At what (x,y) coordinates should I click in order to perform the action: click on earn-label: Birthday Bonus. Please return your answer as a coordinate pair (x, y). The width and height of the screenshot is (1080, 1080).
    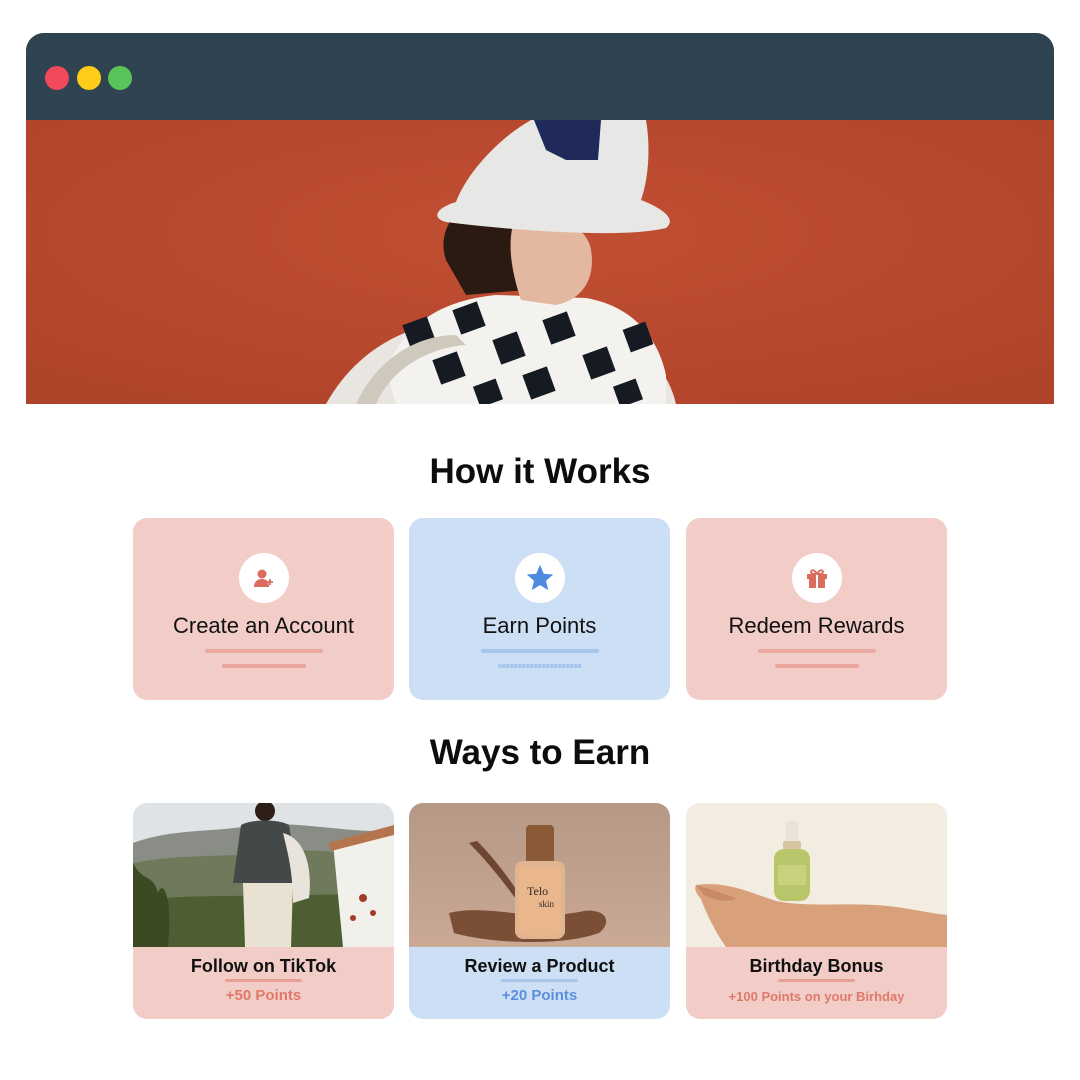
    Looking at the image, I should click on (816, 966).